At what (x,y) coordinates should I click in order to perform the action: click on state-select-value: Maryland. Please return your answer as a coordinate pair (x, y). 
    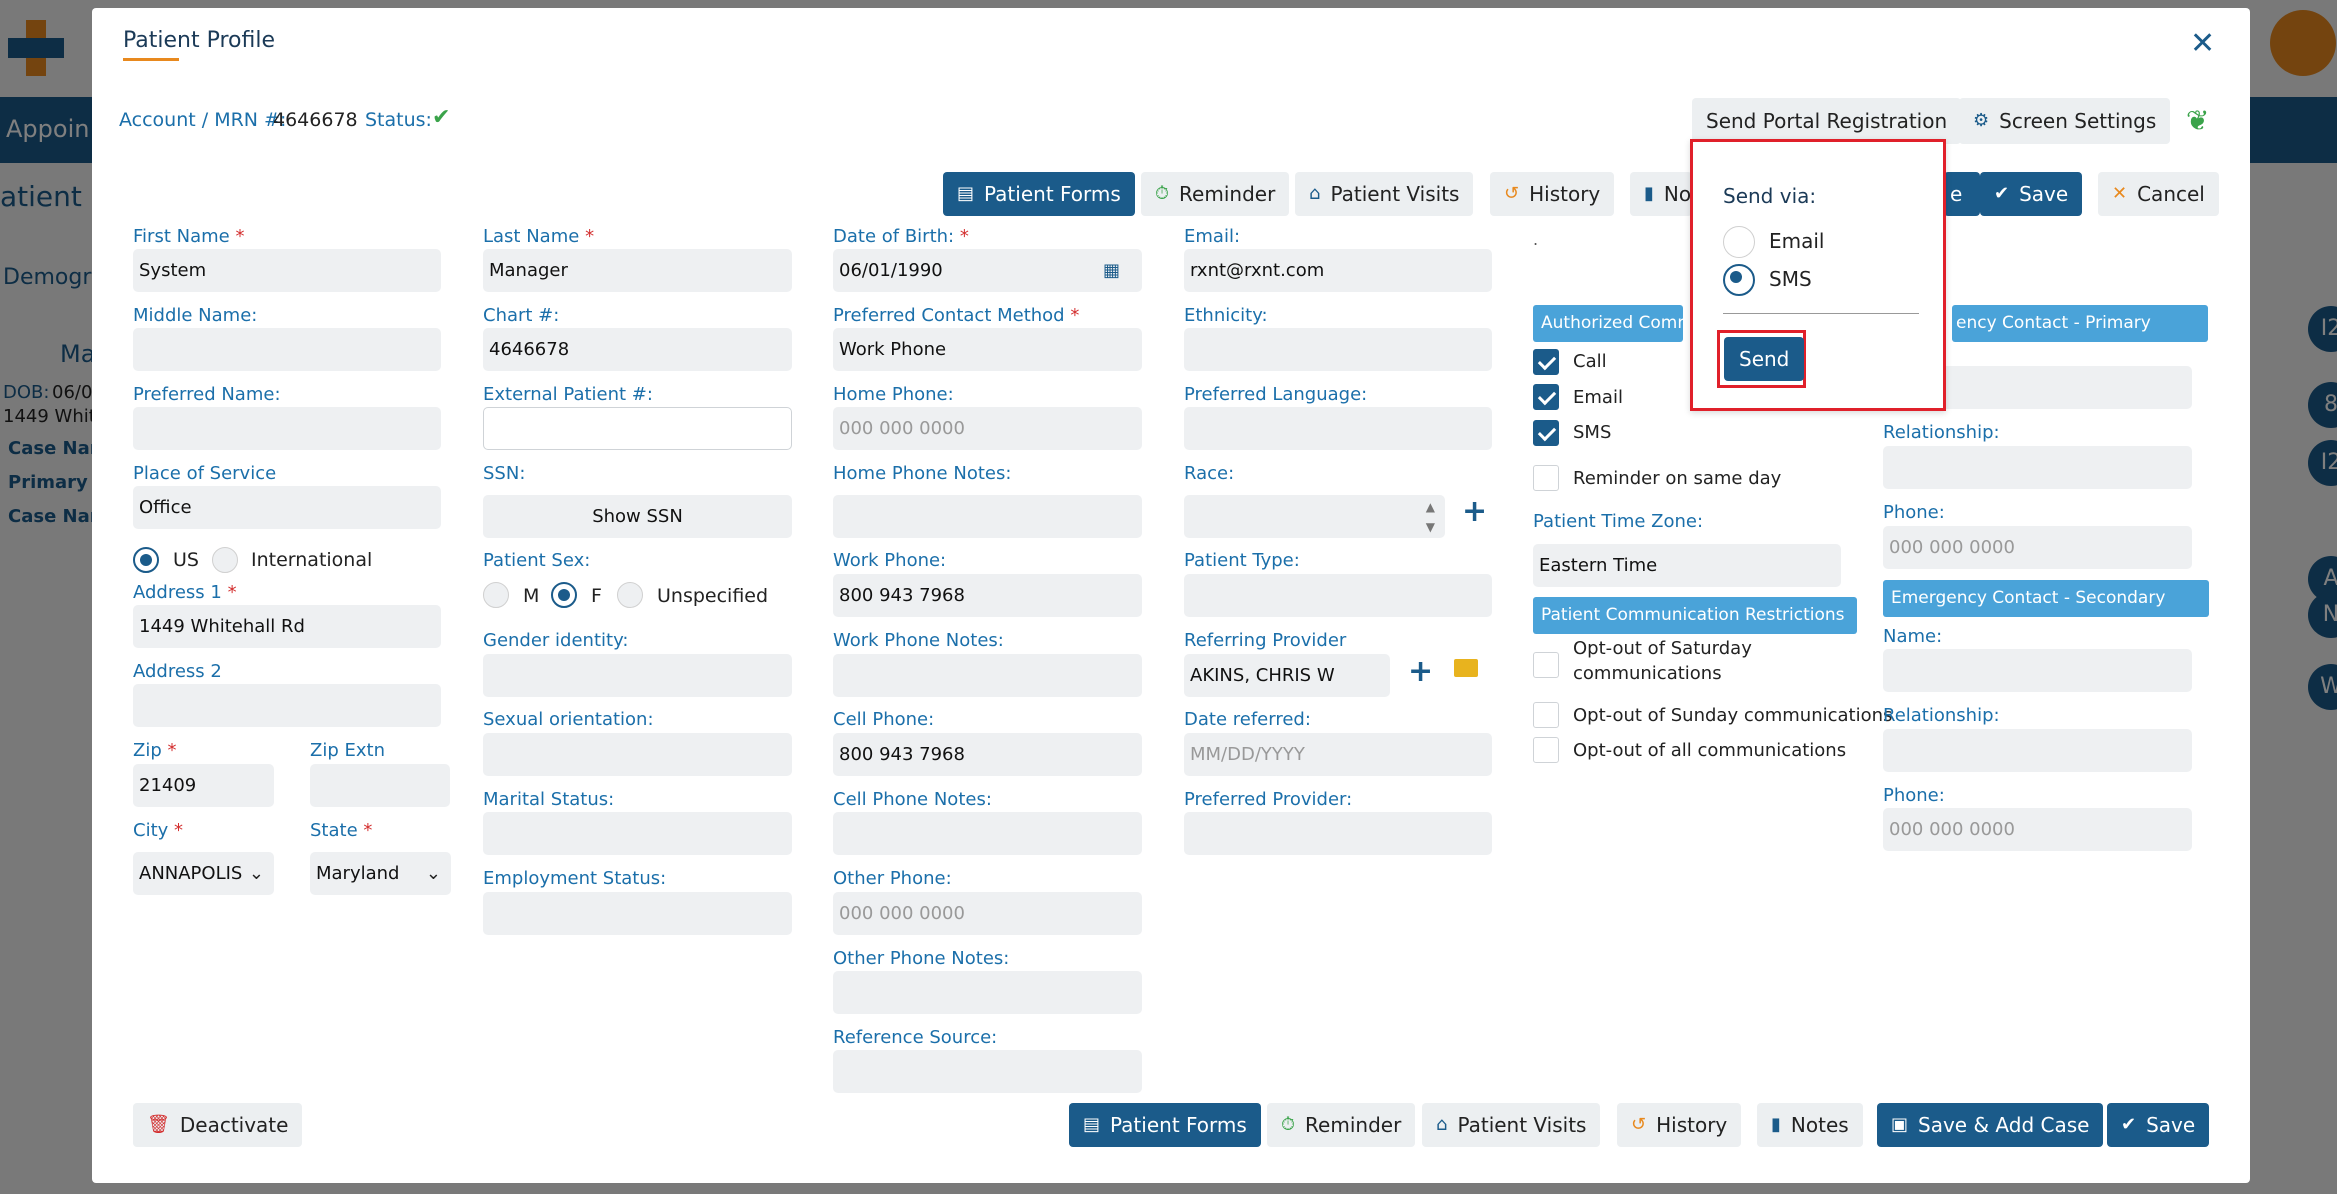
    Looking at the image, I should click on (358, 873).